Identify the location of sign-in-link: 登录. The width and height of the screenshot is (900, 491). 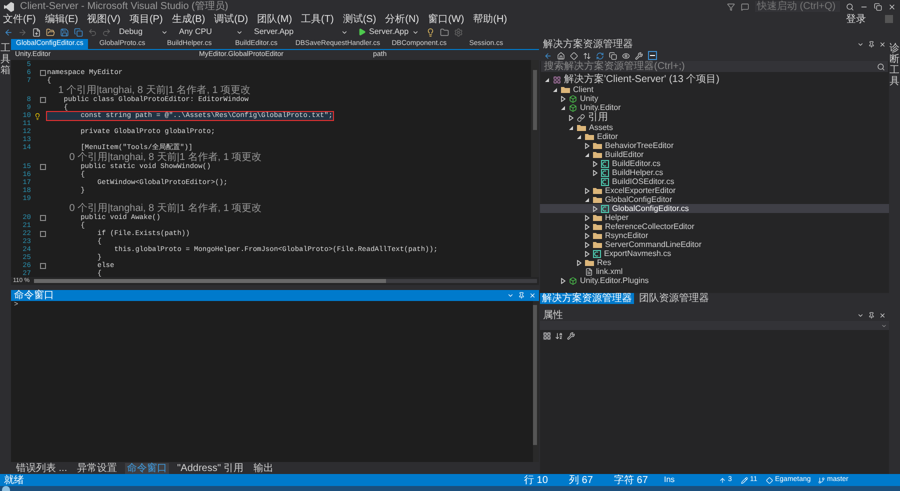
(856, 19).